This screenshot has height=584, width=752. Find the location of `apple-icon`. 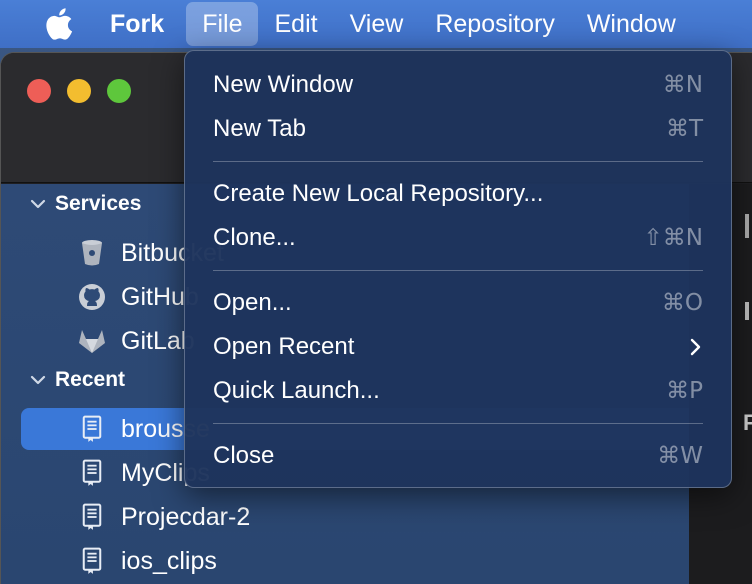

apple-icon is located at coordinates (58, 24).